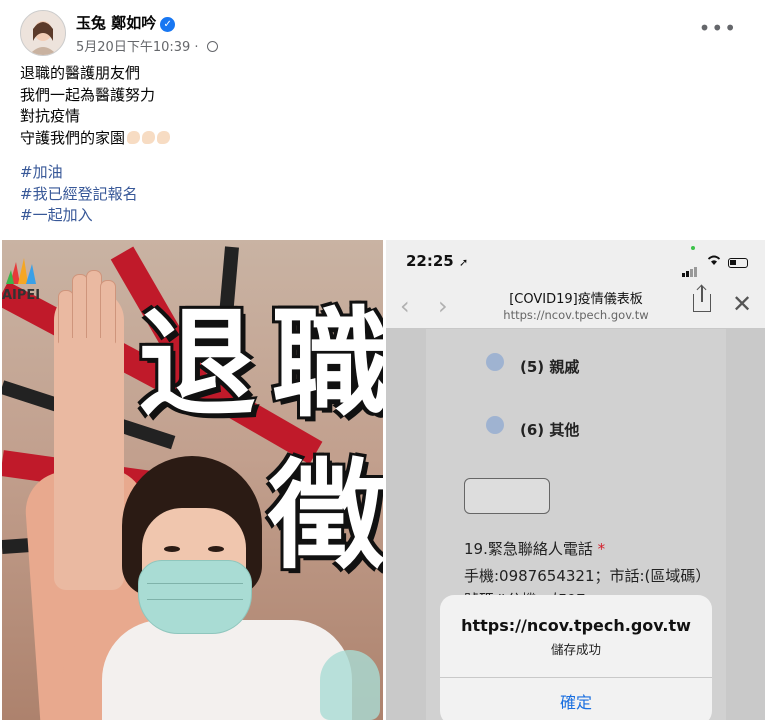  I want to click on avatar-image, so click(43, 33).